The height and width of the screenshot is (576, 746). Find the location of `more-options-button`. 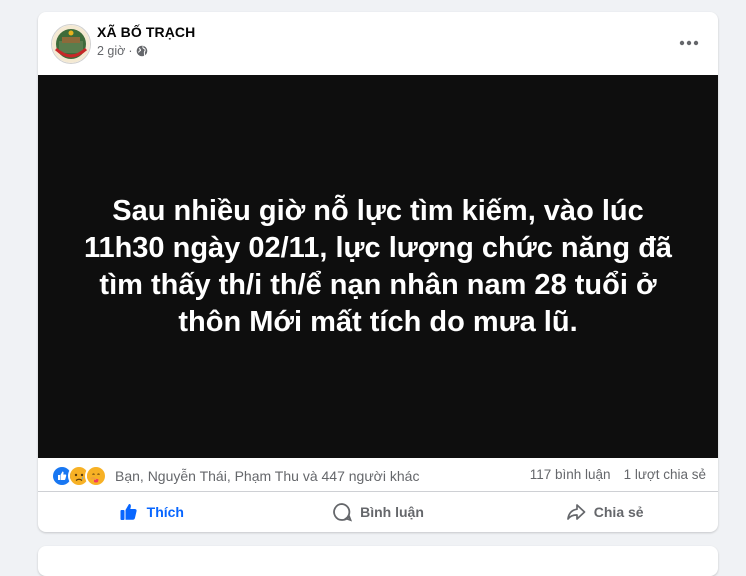

more-options-button is located at coordinates (689, 42).